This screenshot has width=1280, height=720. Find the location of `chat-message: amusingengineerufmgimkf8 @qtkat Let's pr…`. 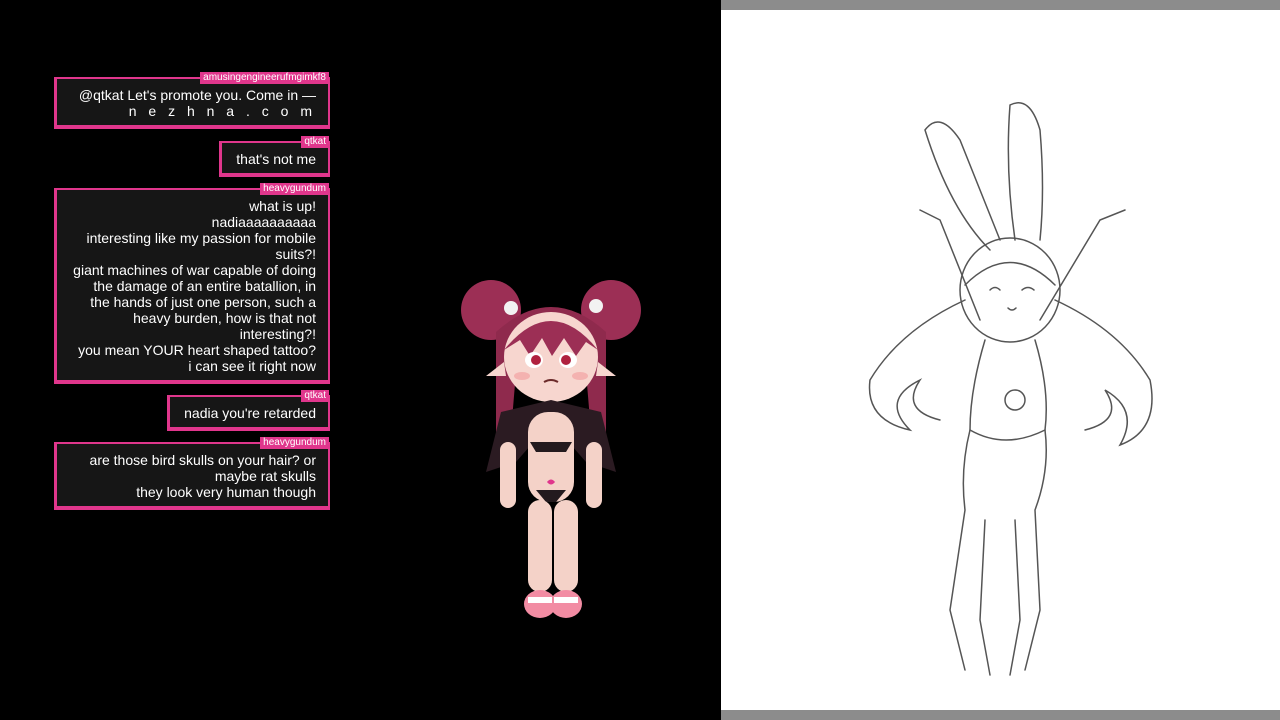

chat-message: amusingengineerufmgimkf8 @qtkat Let's pr… is located at coordinates (192, 100).